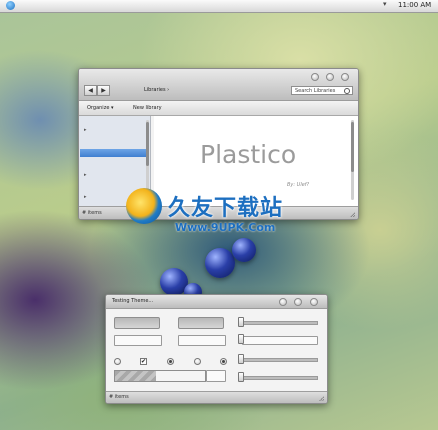 This screenshot has height=430, width=438. Describe the element at coordinates (415, 5) in the screenshot. I see `menubar-clock: 11:00 AM` at that location.